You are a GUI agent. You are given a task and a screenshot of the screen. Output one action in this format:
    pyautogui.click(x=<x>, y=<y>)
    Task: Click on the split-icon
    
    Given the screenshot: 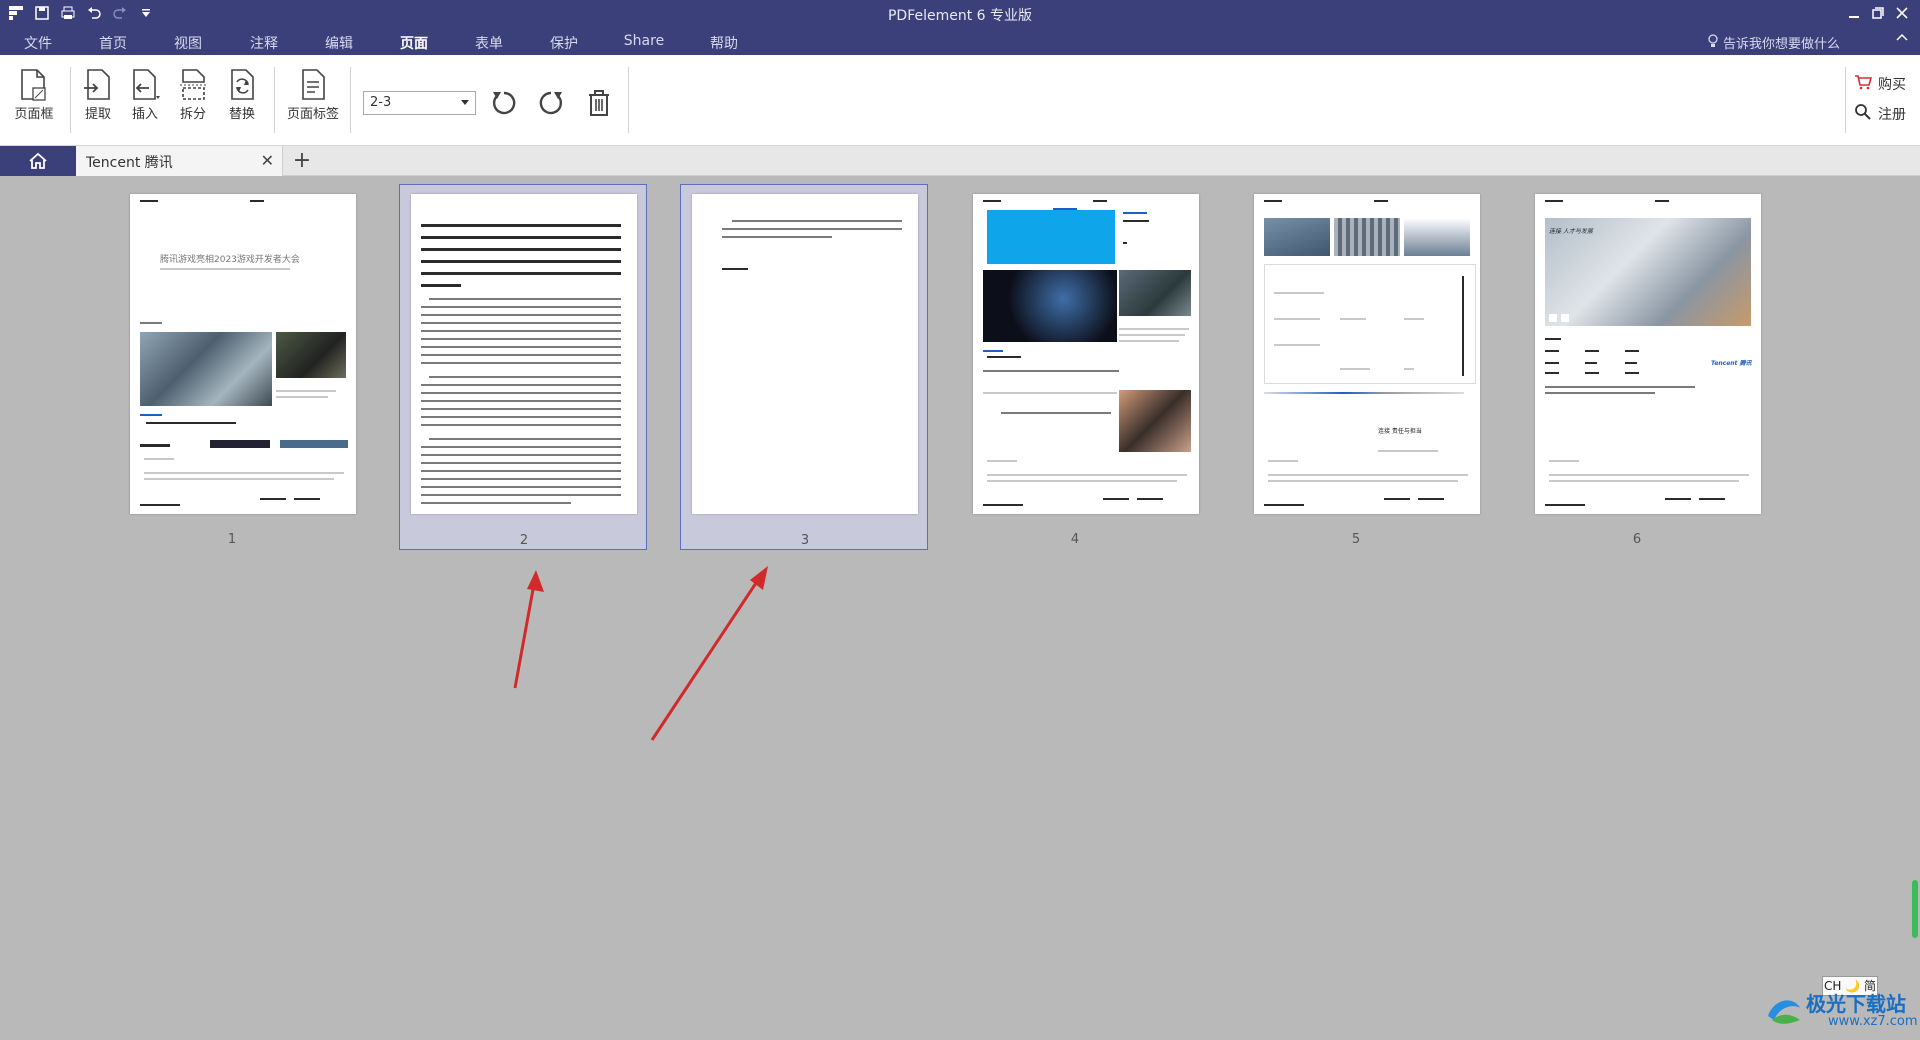 What is the action you would take?
    pyautogui.click(x=193, y=85)
    